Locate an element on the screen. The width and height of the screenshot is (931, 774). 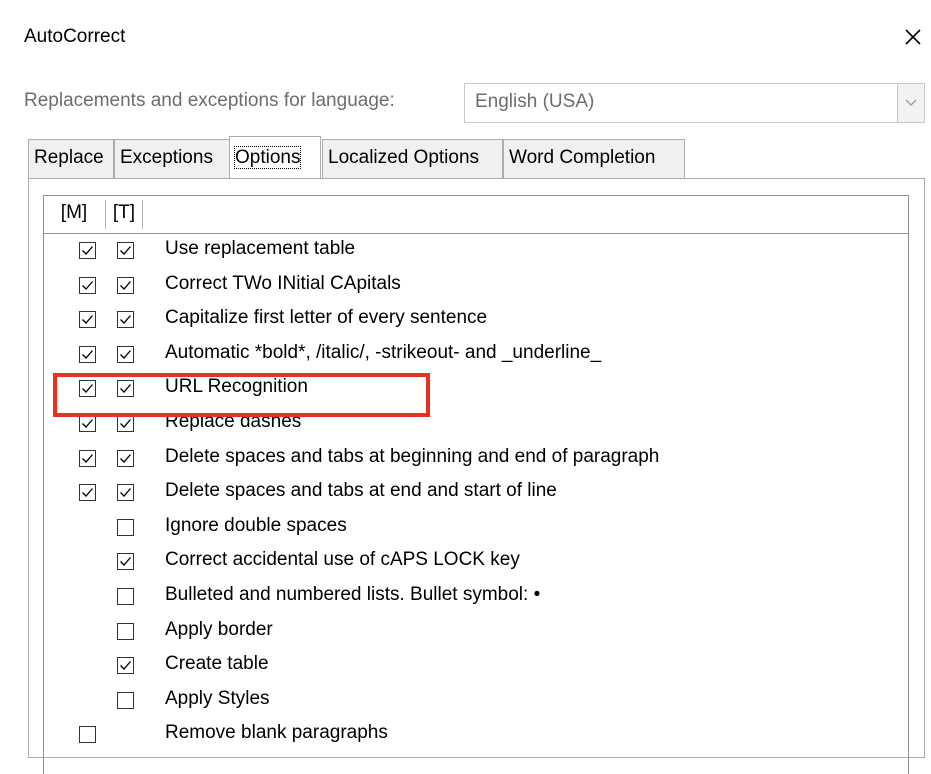
language-select: English (USA) is located at coordinates (694, 103).